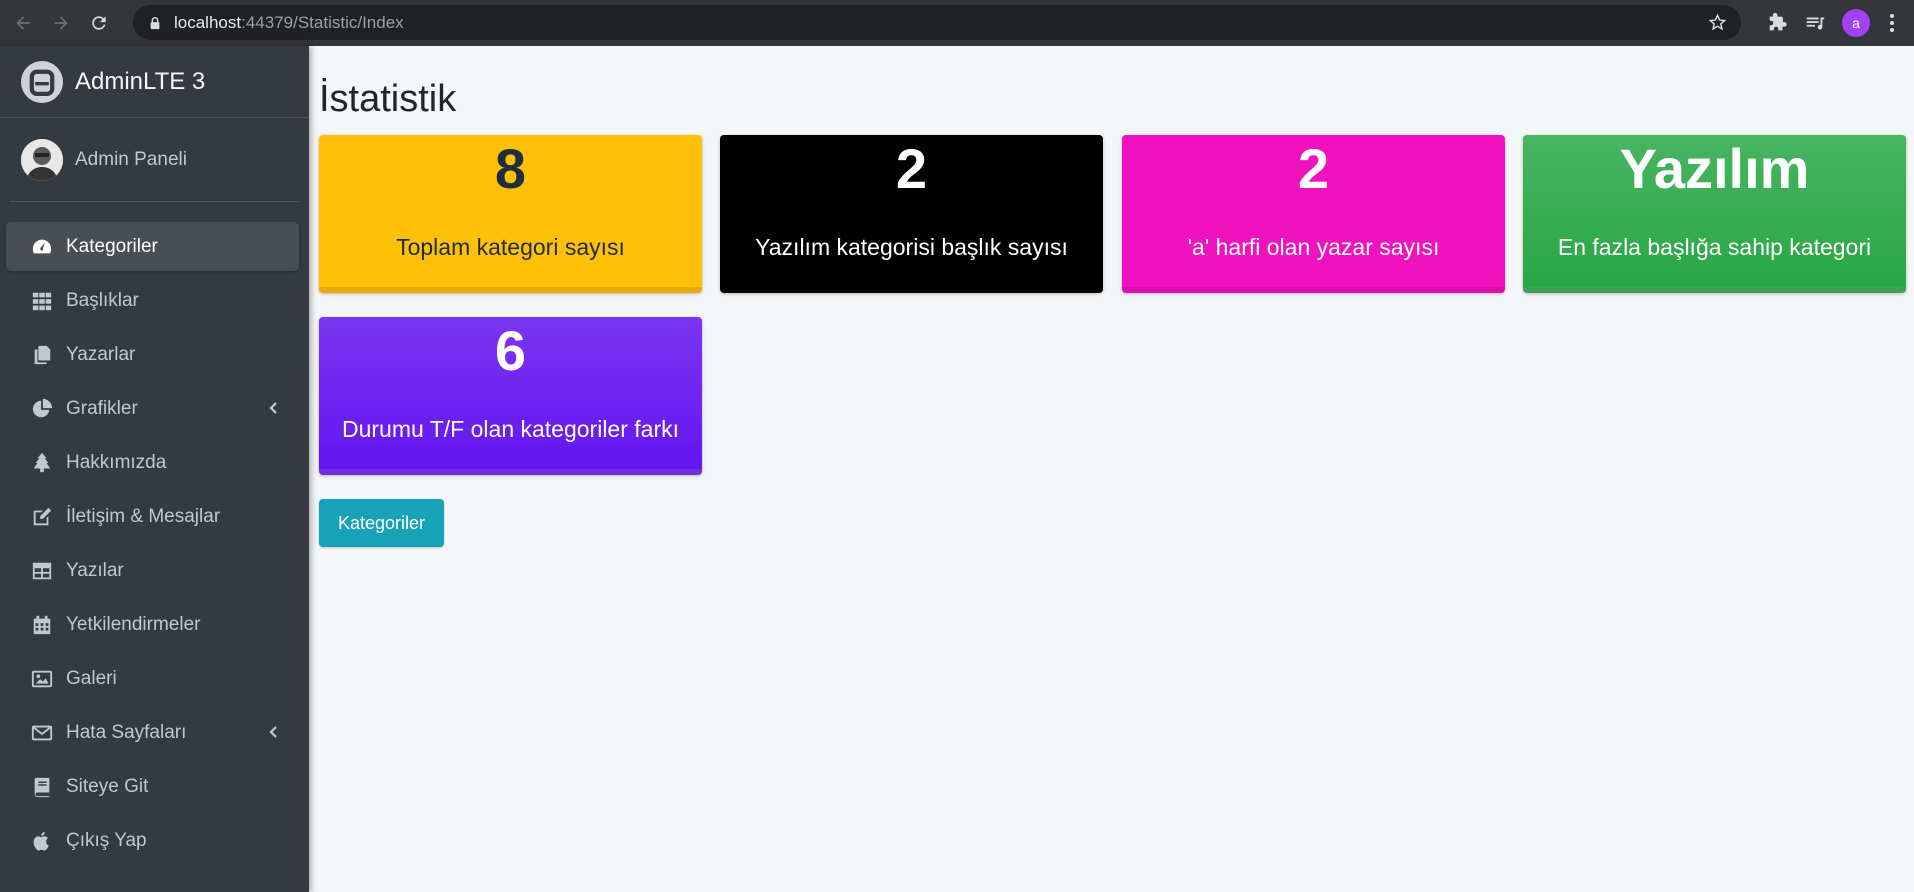  I want to click on sidebar-item-label: Kategoriler, so click(112, 246).